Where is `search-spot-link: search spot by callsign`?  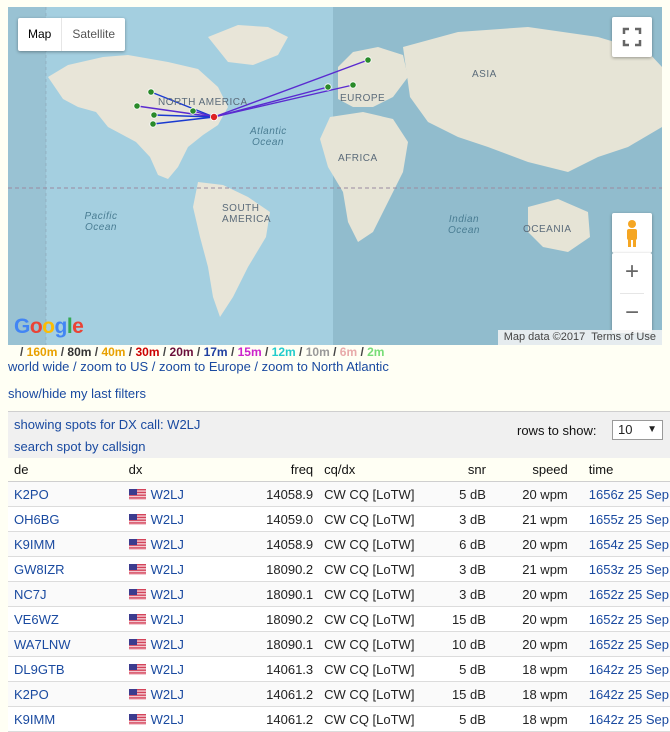 search-spot-link: search spot by callsign is located at coordinates (80, 446).